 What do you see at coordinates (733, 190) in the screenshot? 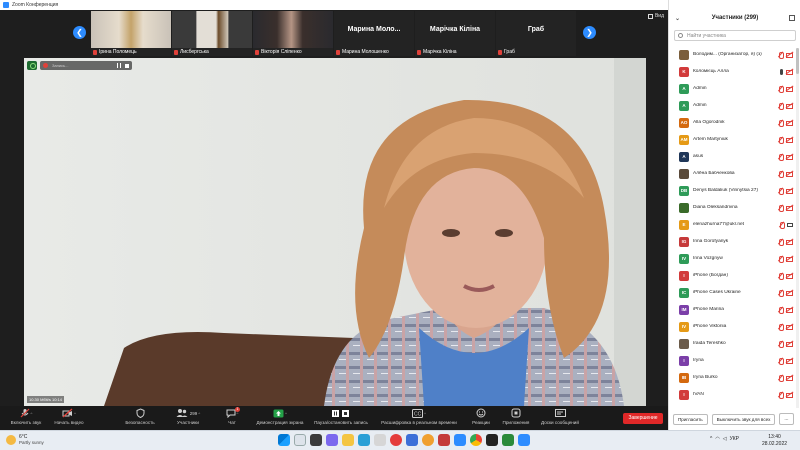
I see `participant-row: DB Denys Baldaliuk (Vinnytsia 27)` at bounding box center [733, 190].